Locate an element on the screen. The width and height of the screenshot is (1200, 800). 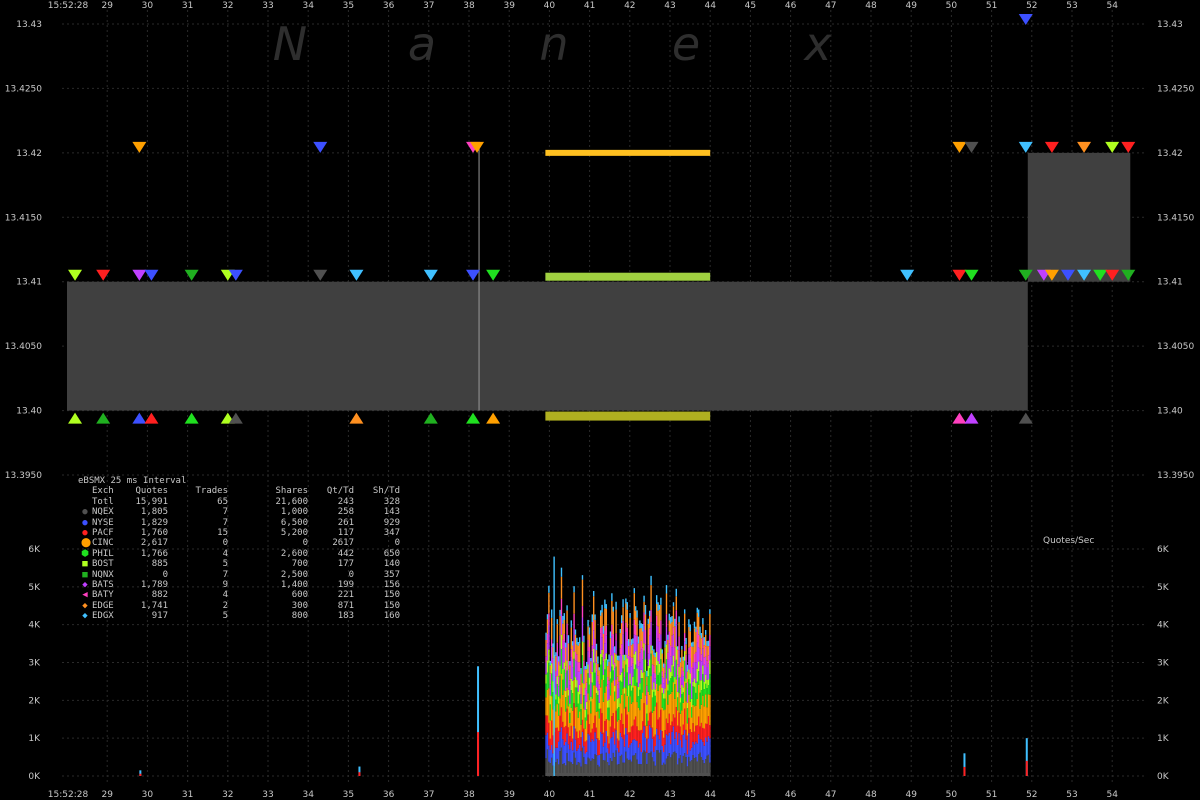
stats-row: ■ NQNX 0 7 2,500 0 357 is located at coordinates (239, 575).